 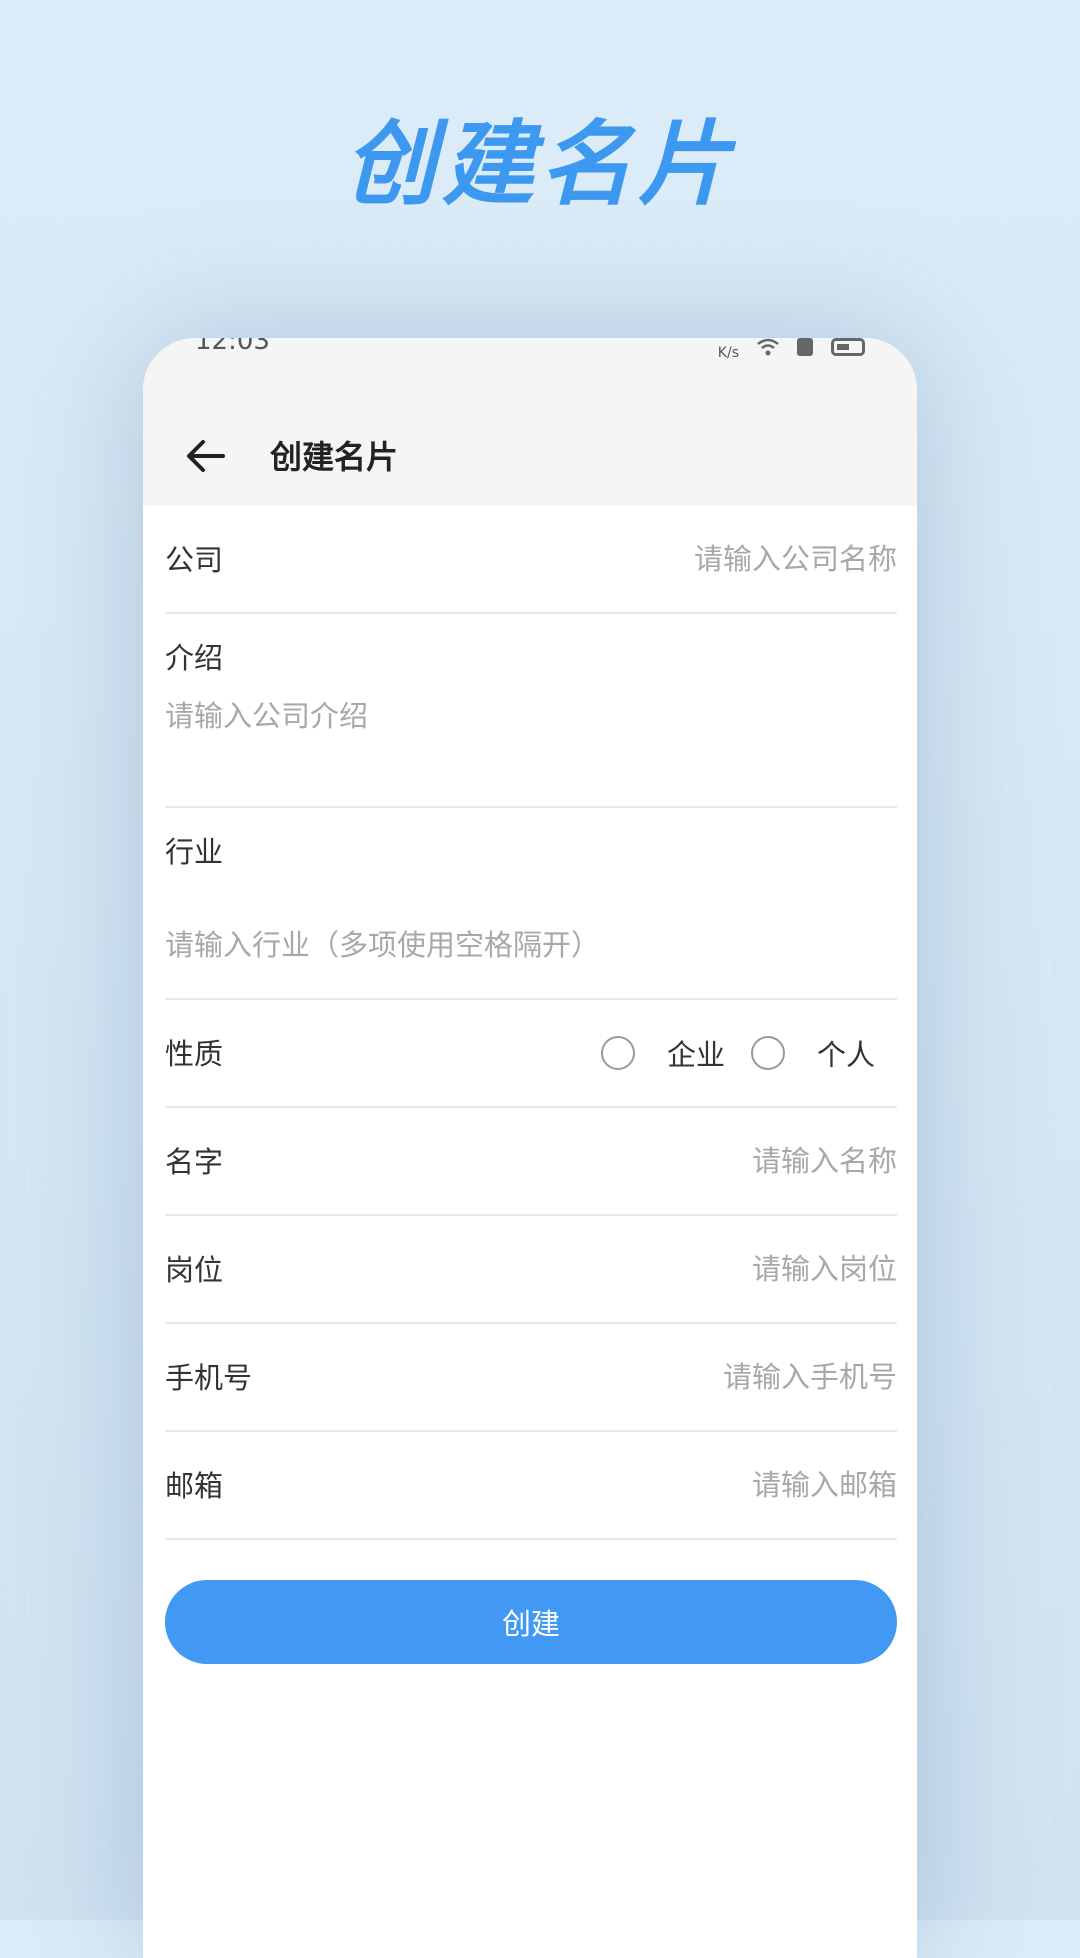 What do you see at coordinates (531, 1054) in the screenshot?
I see `nature-row: 性质 企业 个人` at bounding box center [531, 1054].